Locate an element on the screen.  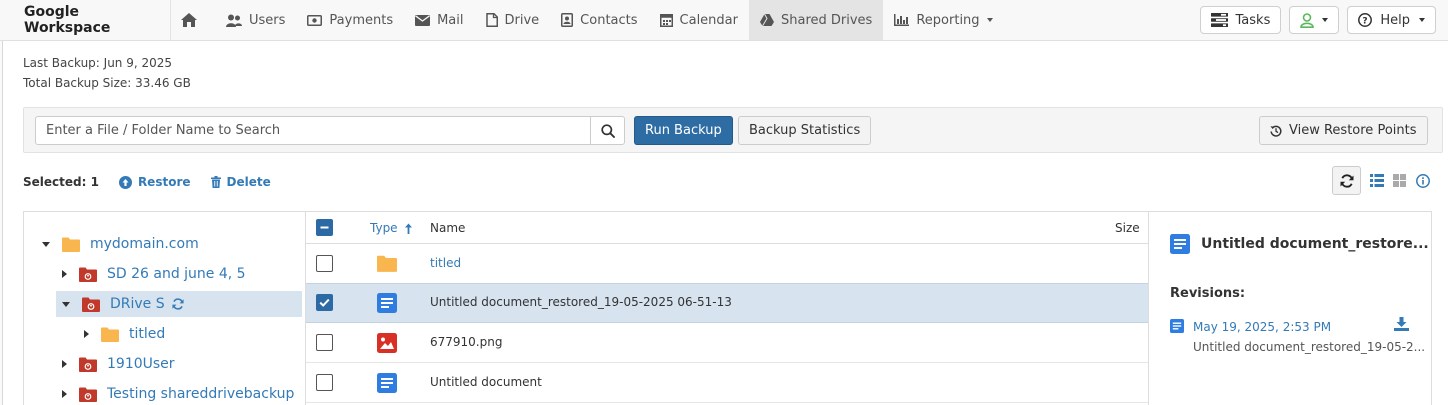
nav-users: Users is located at coordinates (255, 20).